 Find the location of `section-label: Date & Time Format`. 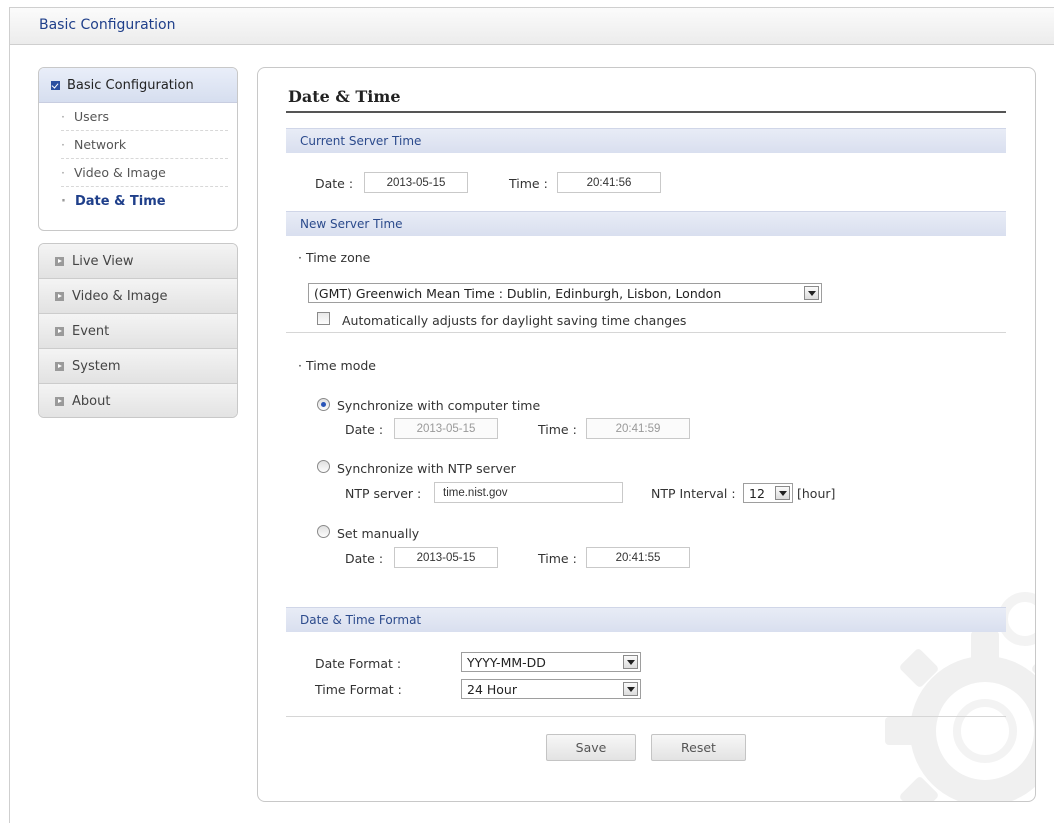

section-label: Date & Time Format is located at coordinates (361, 620).